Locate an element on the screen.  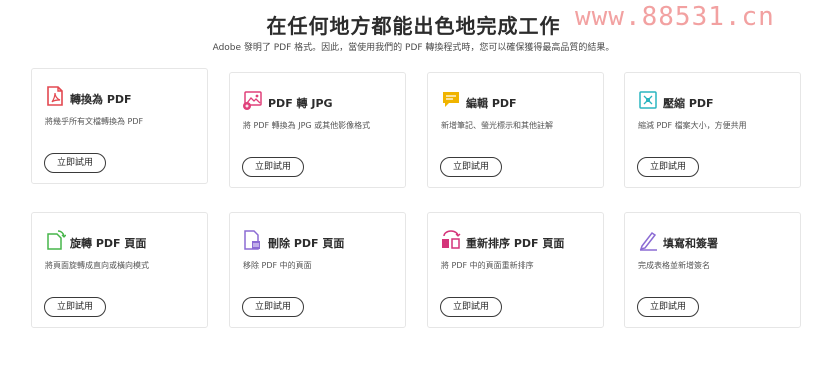
tool-description: 縮減 PDF 檔案大小，方便共用 is located at coordinates (692, 125).